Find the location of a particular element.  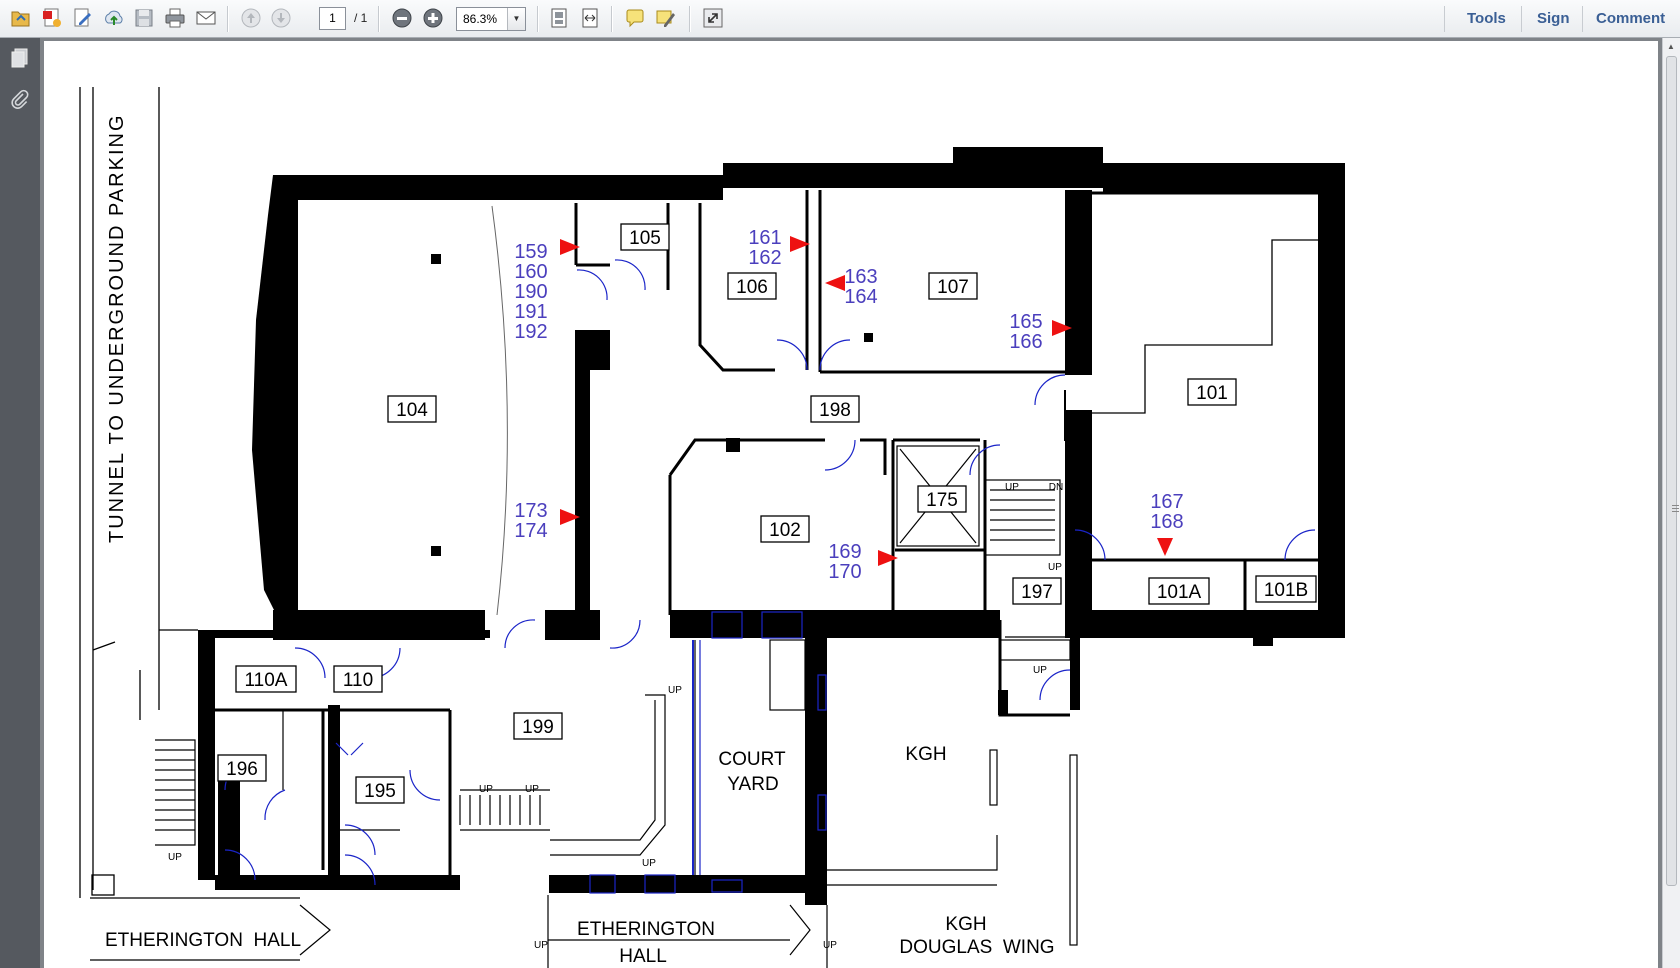

etherington-hall-left-label: ETHERINGTON HALL is located at coordinates (203, 940).